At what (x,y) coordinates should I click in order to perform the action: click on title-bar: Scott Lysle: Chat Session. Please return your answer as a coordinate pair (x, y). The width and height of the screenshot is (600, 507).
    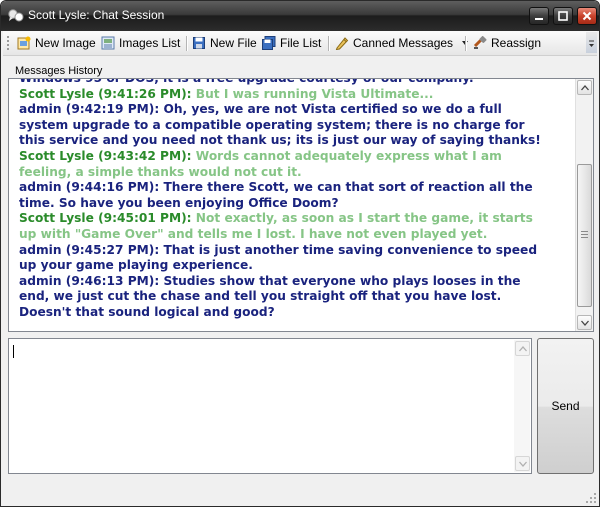
    Looking at the image, I should click on (300, 16).